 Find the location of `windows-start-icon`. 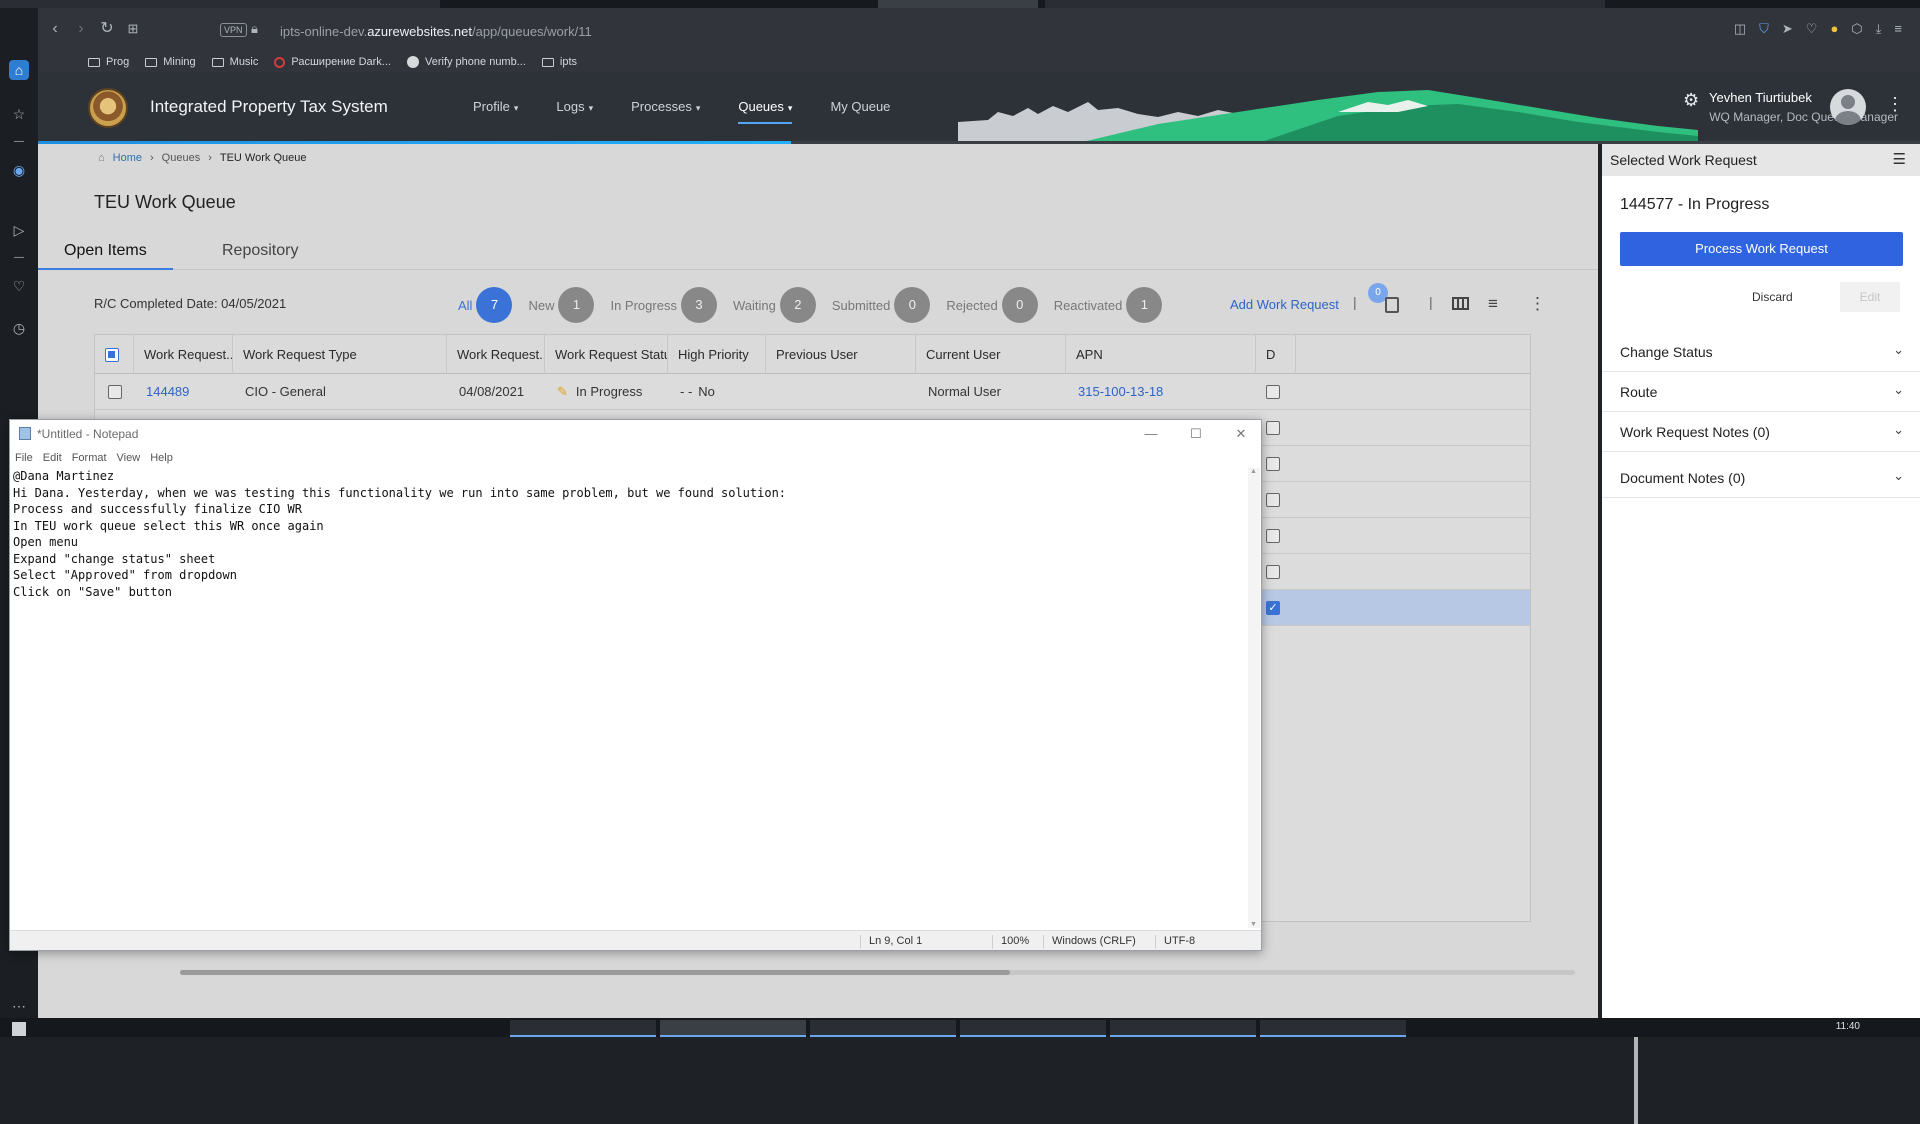

windows-start-icon is located at coordinates (19, 1029).